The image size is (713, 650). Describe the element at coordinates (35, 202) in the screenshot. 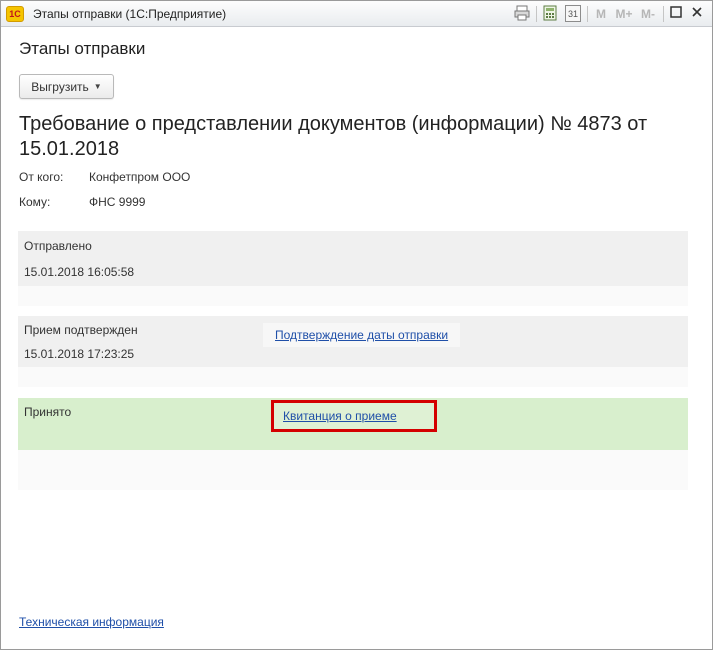

I see `to-label: Кому:` at that location.